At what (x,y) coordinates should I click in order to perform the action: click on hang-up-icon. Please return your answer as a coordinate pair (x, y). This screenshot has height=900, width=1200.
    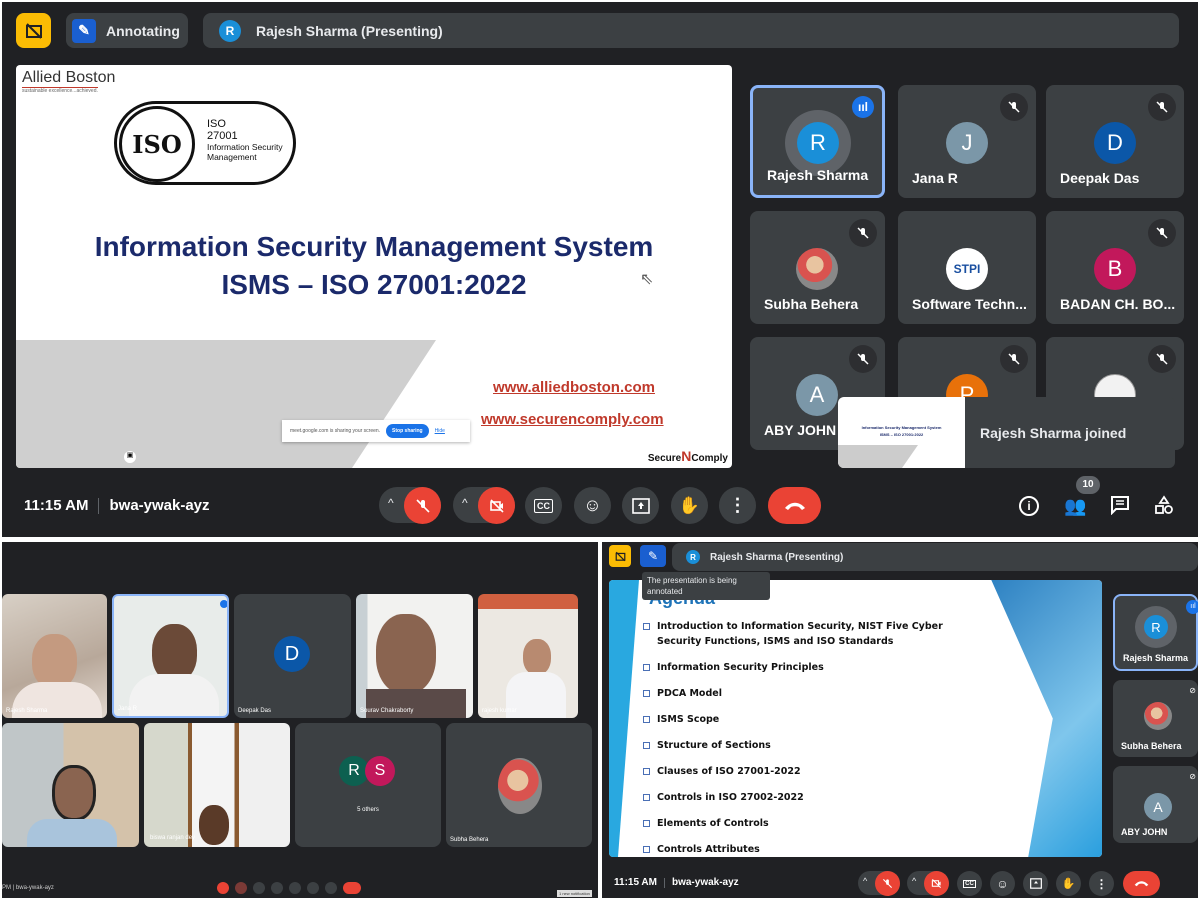
    Looking at the image, I should click on (1141, 884).